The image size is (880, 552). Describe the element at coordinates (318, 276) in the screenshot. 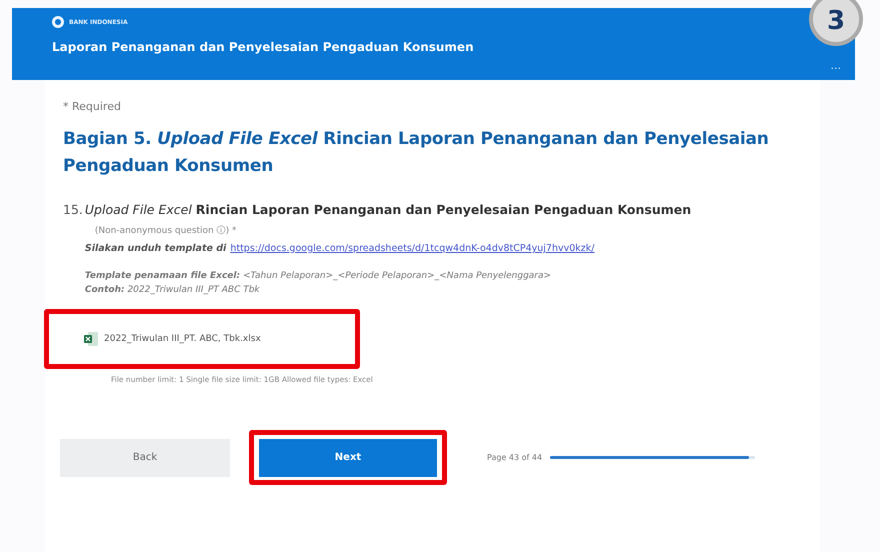

I see `naming-rule: Template penamaan file Excel: <Tahun Pelaporan>_<Periode Pelaporan>_<Nama Penyelenggara>` at that location.